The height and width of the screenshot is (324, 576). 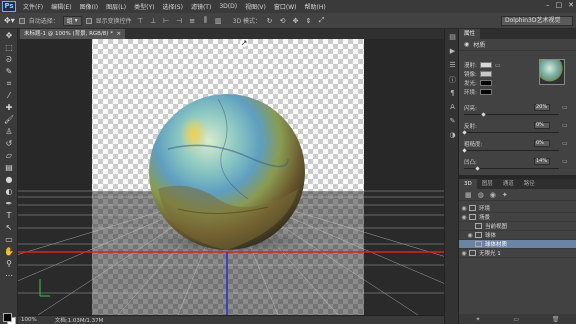 What do you see at coordinates (9, 215) in the screenshot?
I see `type-icon: T` at bounding box center [9, 215].